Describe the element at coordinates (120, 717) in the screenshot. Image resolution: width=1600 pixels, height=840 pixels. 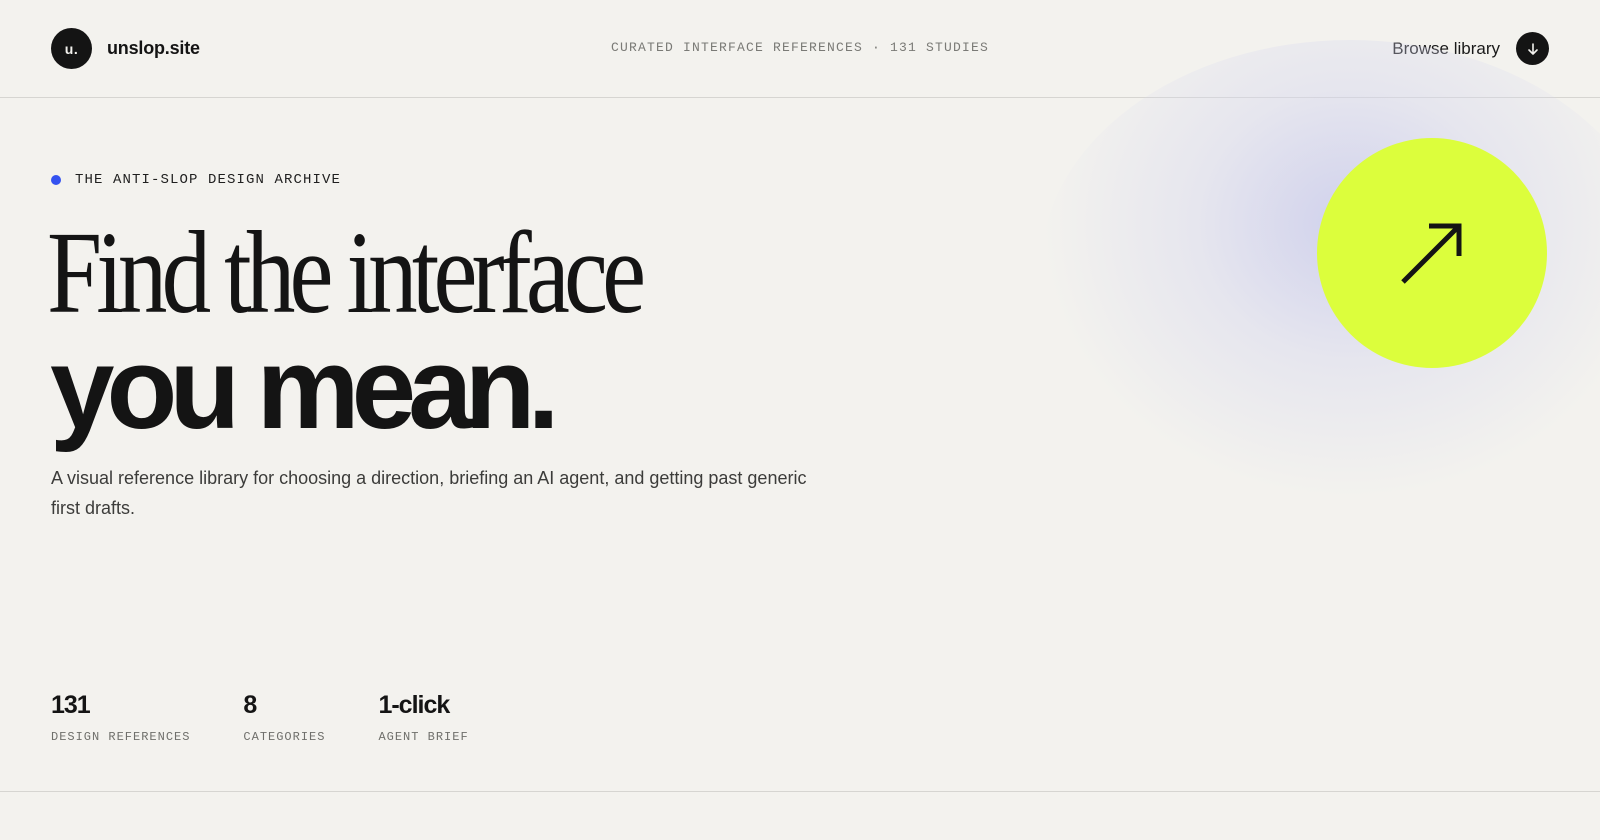
I see `stat-design-references: 131 DESIGN REFERENCES` at that location.